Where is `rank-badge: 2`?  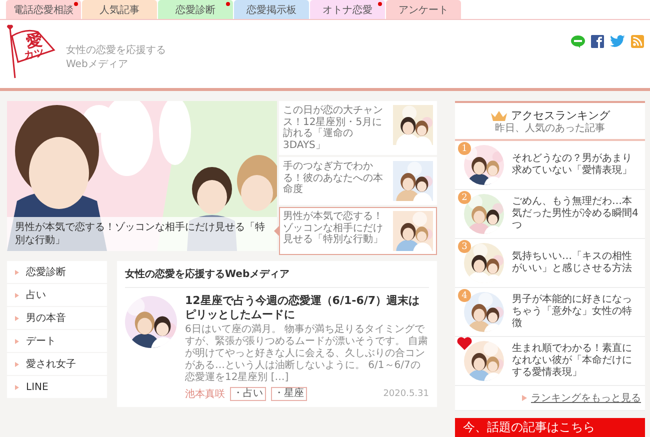 rank-badge: 2 is located at coordinates (464, 197).